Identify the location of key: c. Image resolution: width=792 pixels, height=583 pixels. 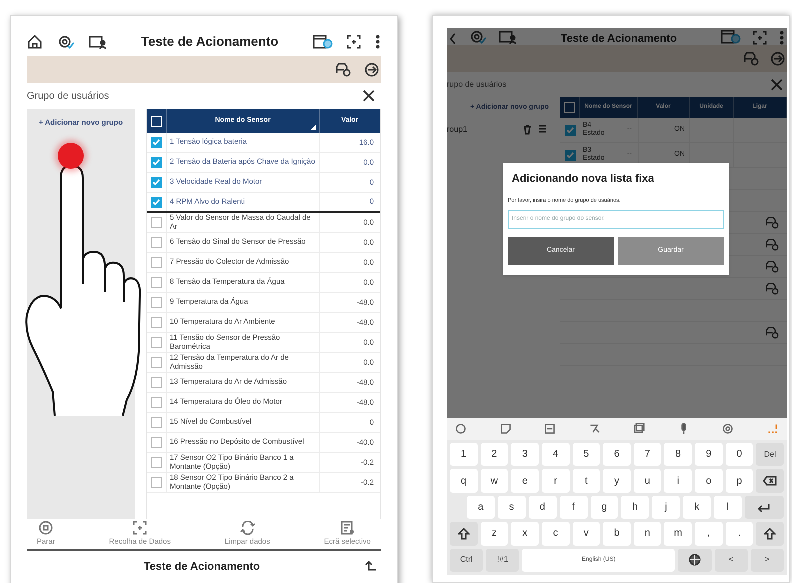
(556, 534).